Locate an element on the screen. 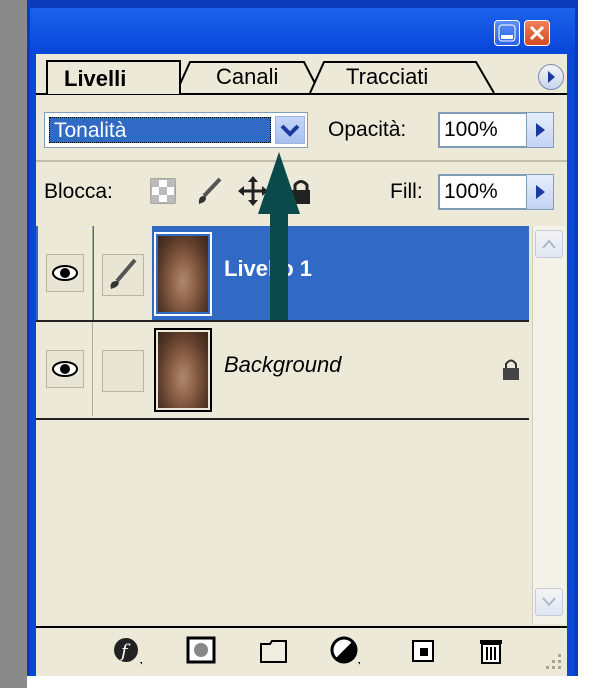 The width and height of the screenshot is (600, 688). opacity-input: 100% is located at coordinates (483, 130).